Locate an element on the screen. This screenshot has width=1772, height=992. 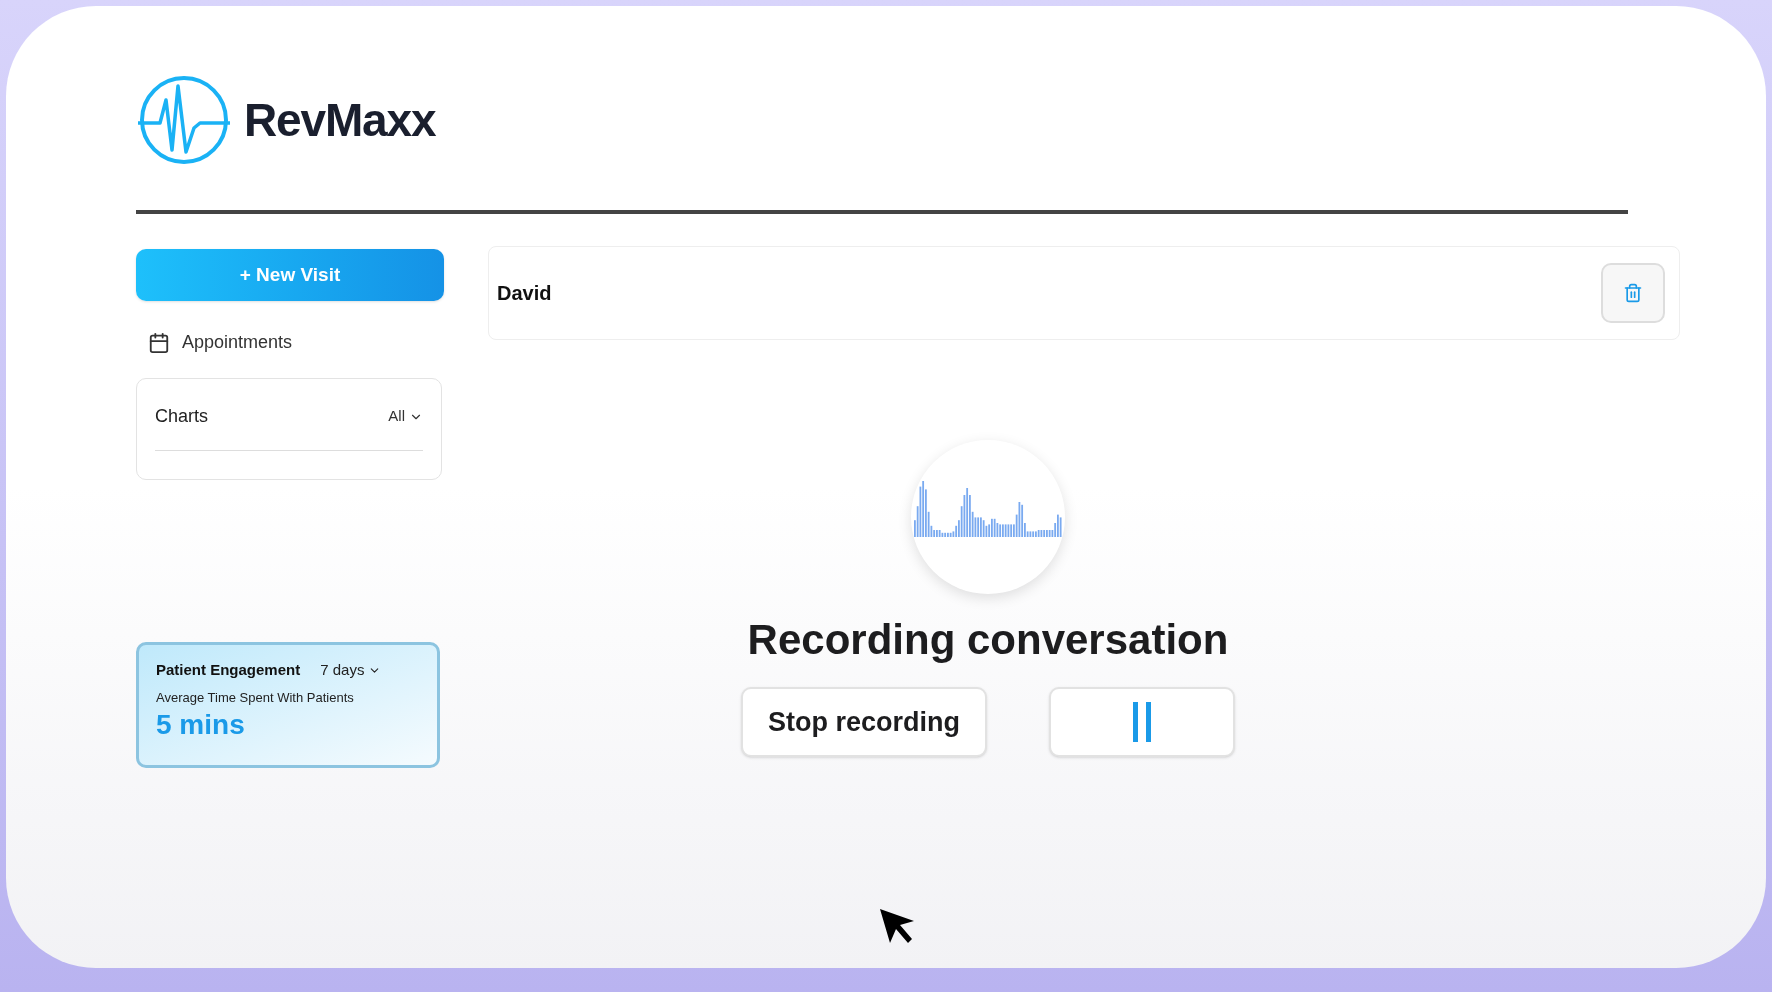
pause-button is located at coordinates (1142, 722).